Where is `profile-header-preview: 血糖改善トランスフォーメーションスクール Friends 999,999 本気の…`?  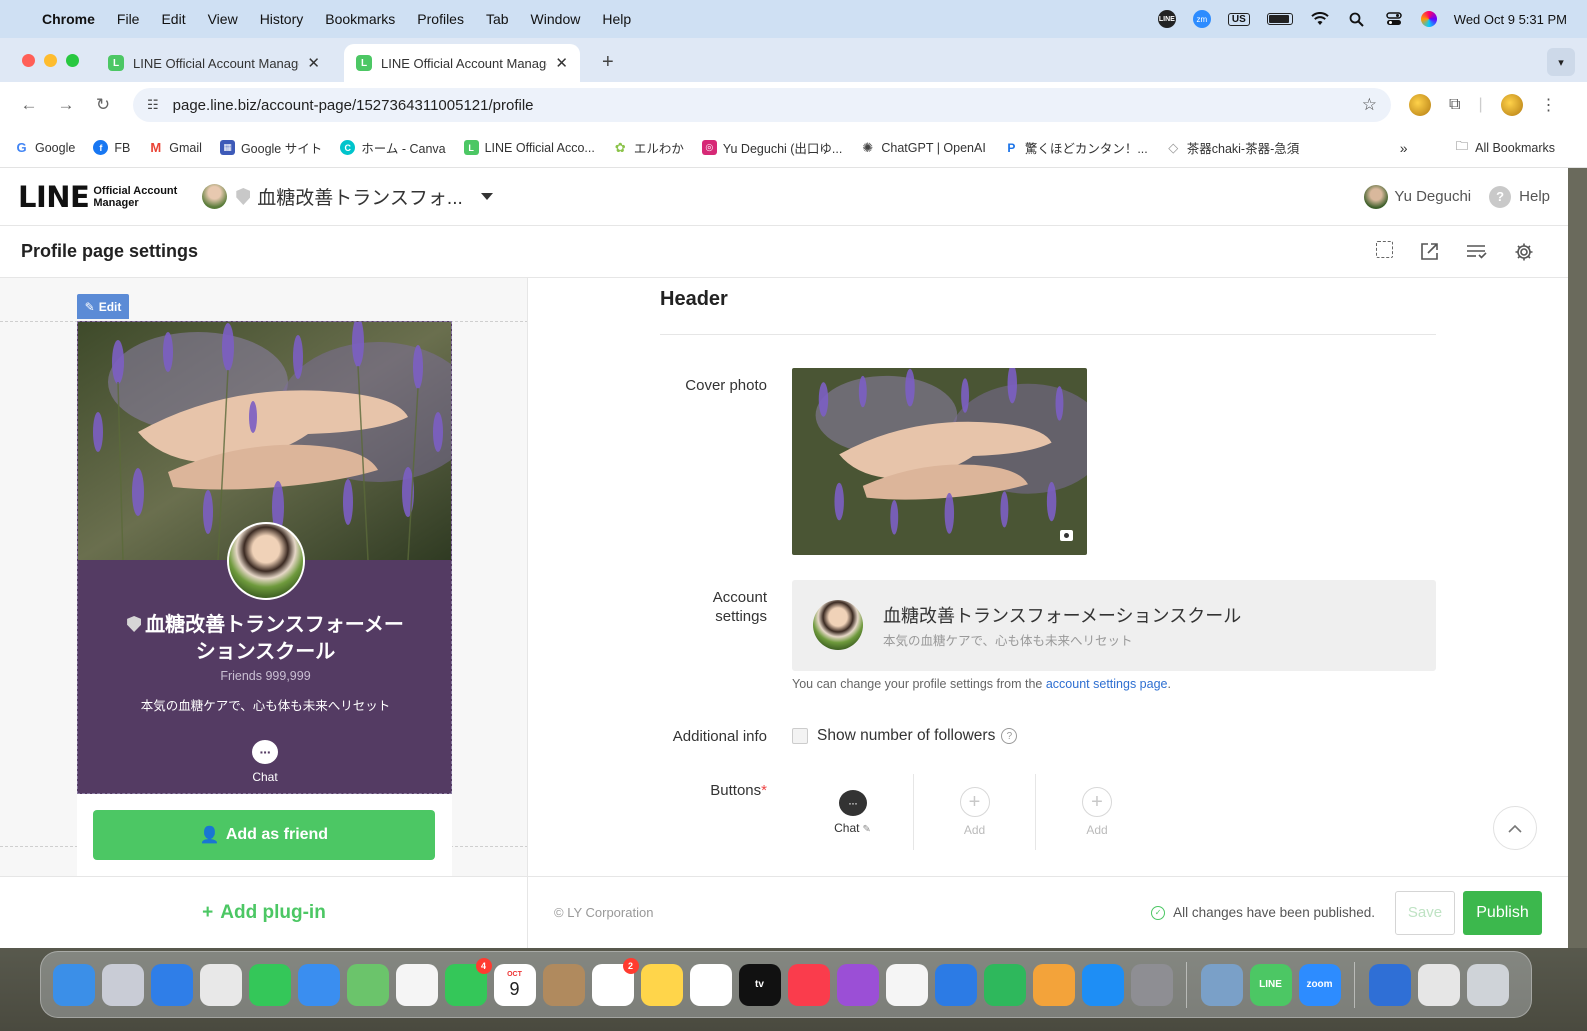
profile-header-preview: 血糖改善トランスフォーメーションスクール Friends 999,999 本気の… is located at coordinates (264, 557).